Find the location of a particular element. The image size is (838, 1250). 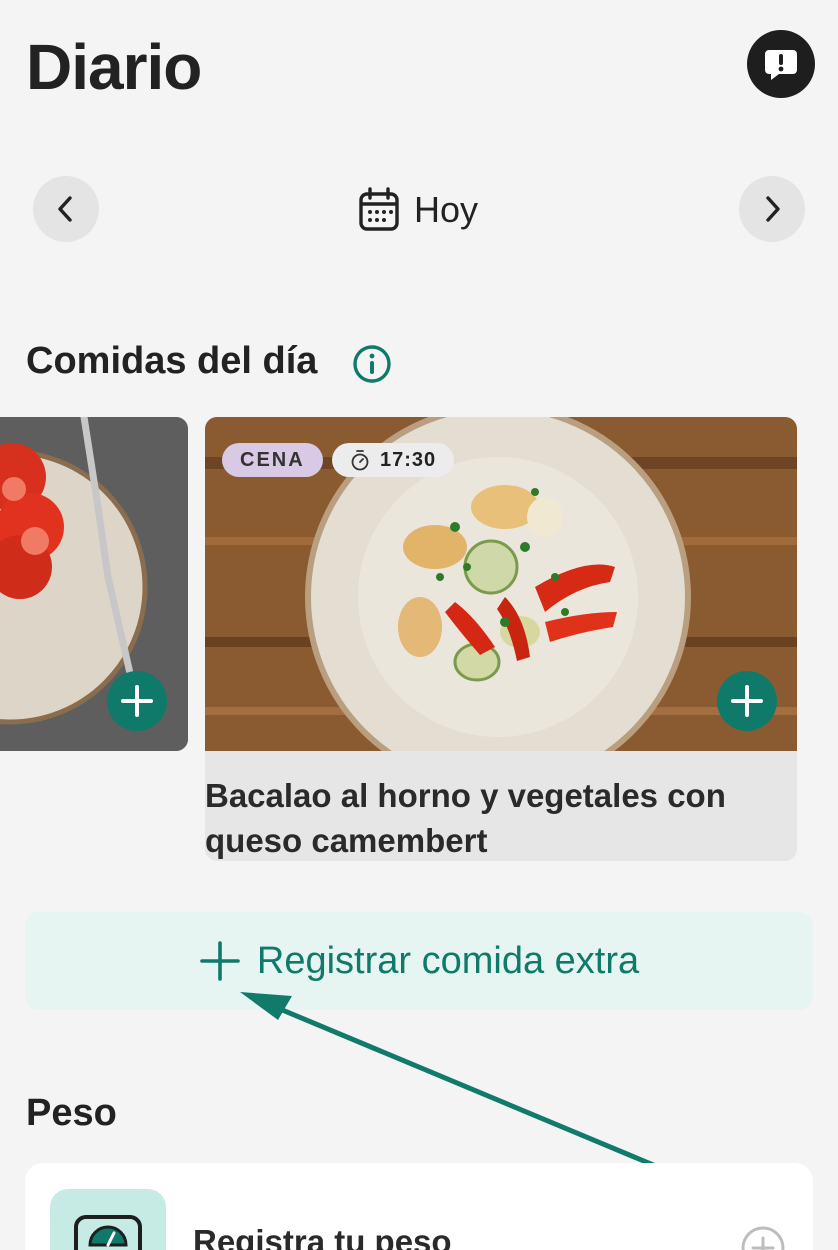

calendar-icon is located at coordinates (379, 209).